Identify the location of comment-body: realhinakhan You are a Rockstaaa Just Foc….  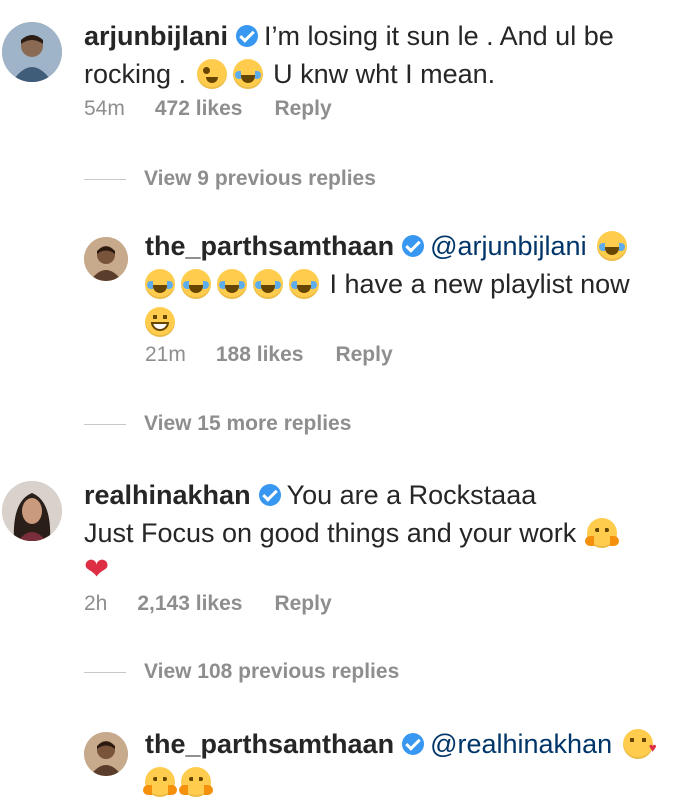
(384, 533).